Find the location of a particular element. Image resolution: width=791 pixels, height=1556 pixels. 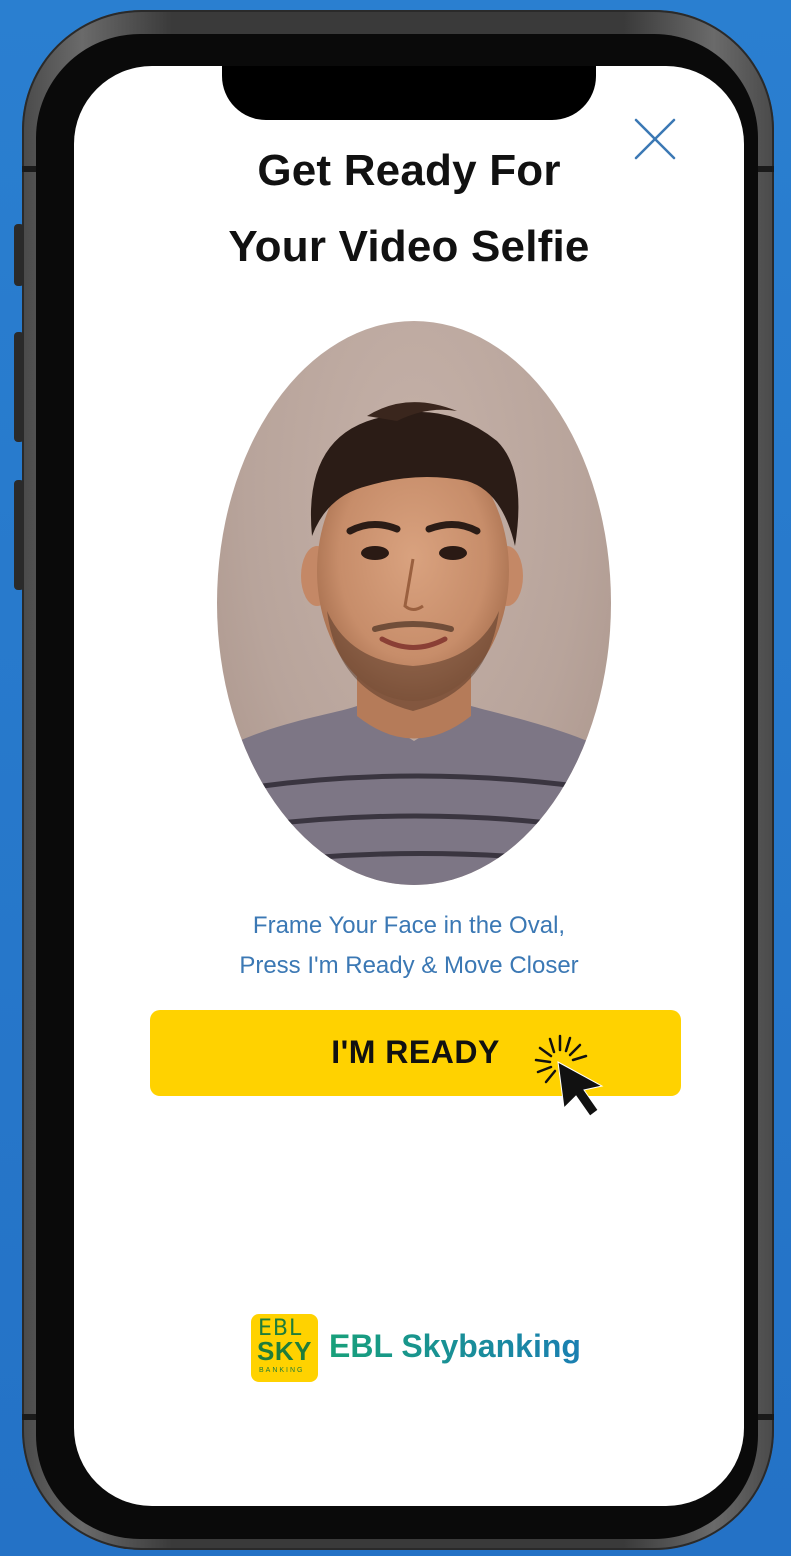

page-title-line2: Your Video Selfie is located at coordinates (409, 246).